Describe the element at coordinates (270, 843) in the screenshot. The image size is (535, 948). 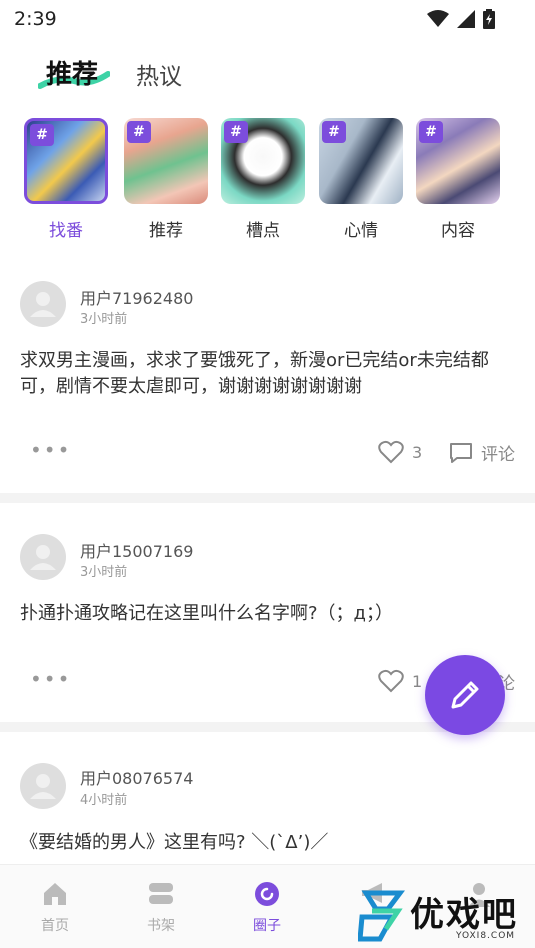
I see `post-content: 《要结婚的男人》这里有吗? ＼(`Δ’)／` at that location.